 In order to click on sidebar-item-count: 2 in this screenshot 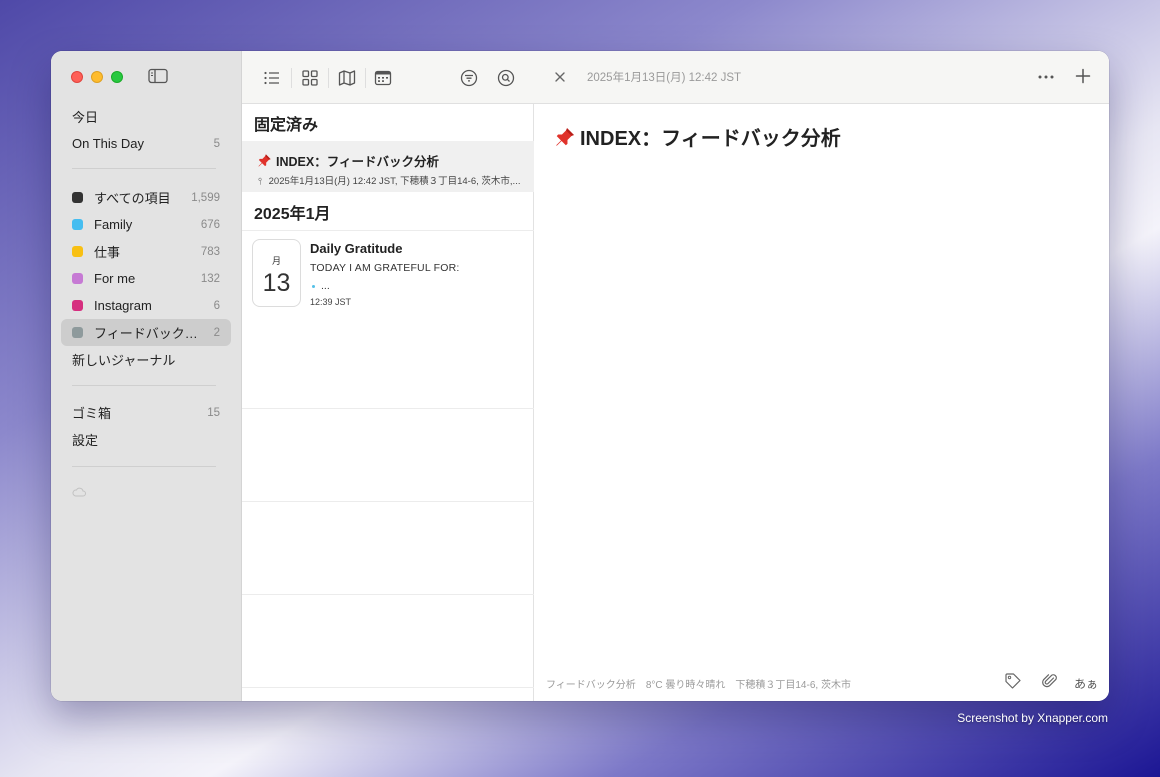, I will do `click(216, 332)`.